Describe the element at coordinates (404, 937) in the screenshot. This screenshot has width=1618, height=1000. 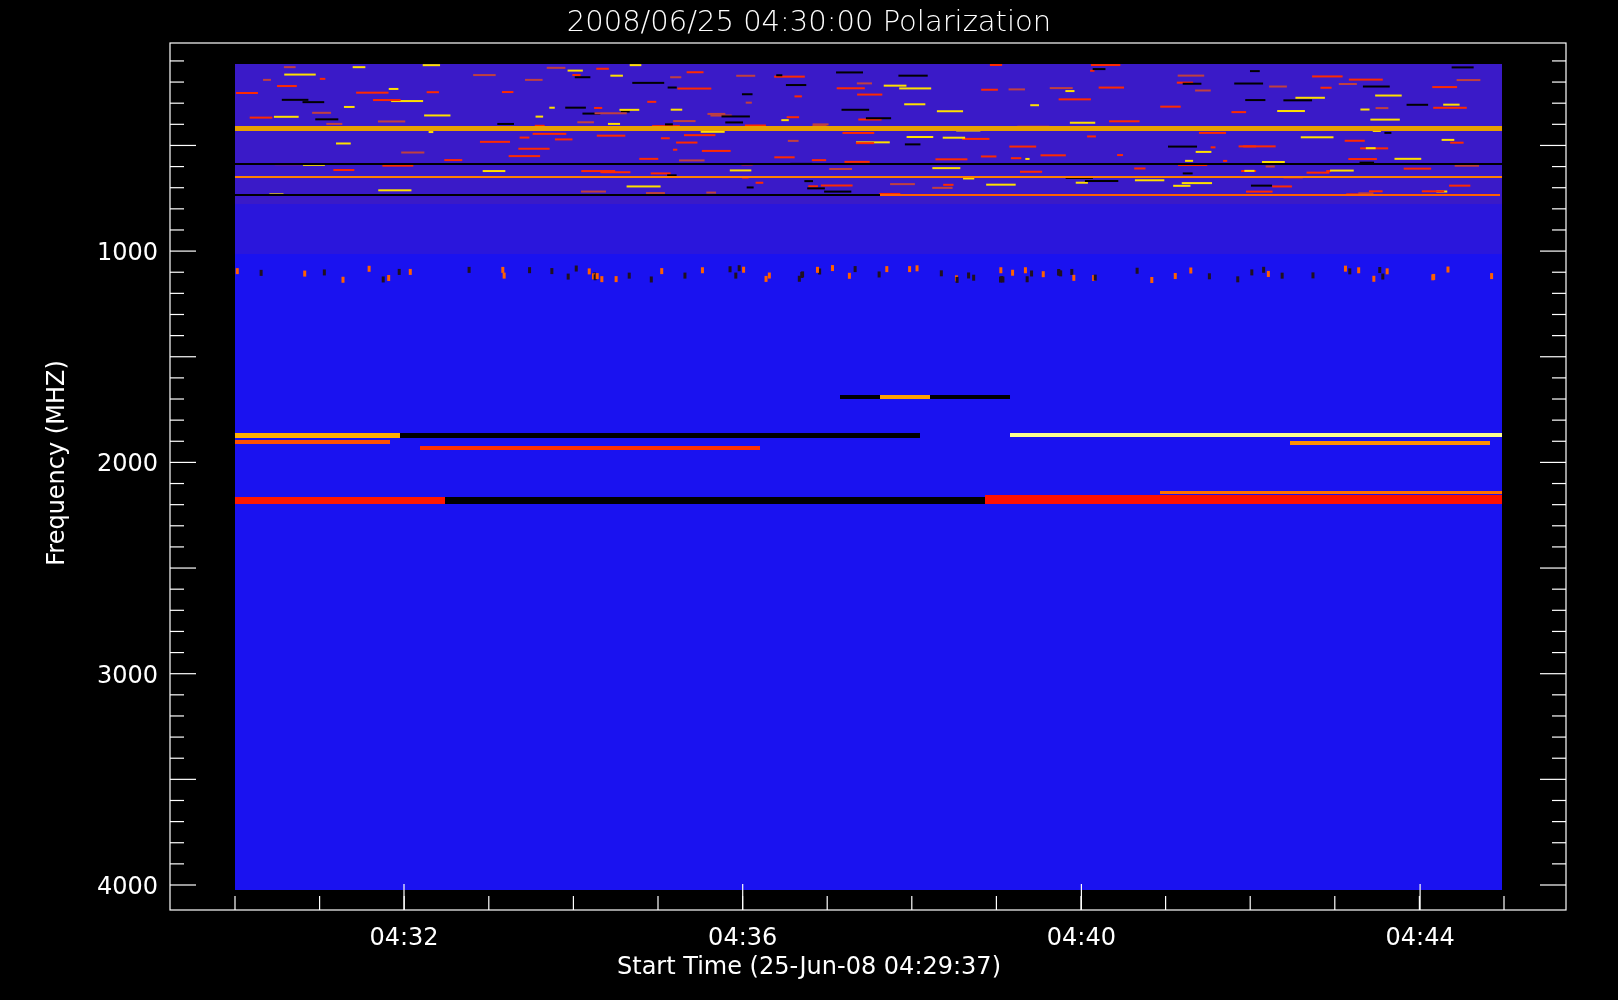
I see `tick-label: 04:32` at that location.